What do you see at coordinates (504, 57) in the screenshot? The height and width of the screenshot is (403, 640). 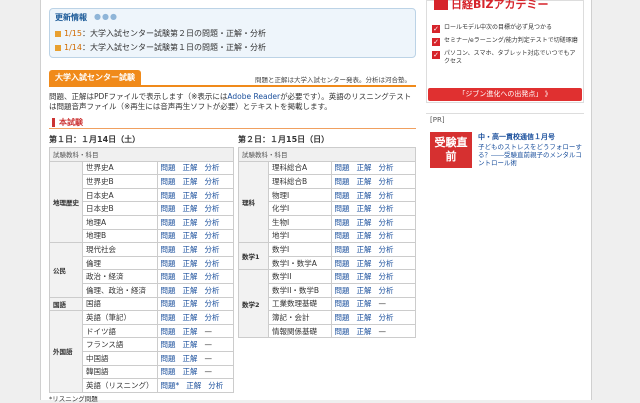 I see `ad-feature: ✓ パソコン、スマホ、タブレット対応でいつでもアクセス` at bounding box center [504, 57].